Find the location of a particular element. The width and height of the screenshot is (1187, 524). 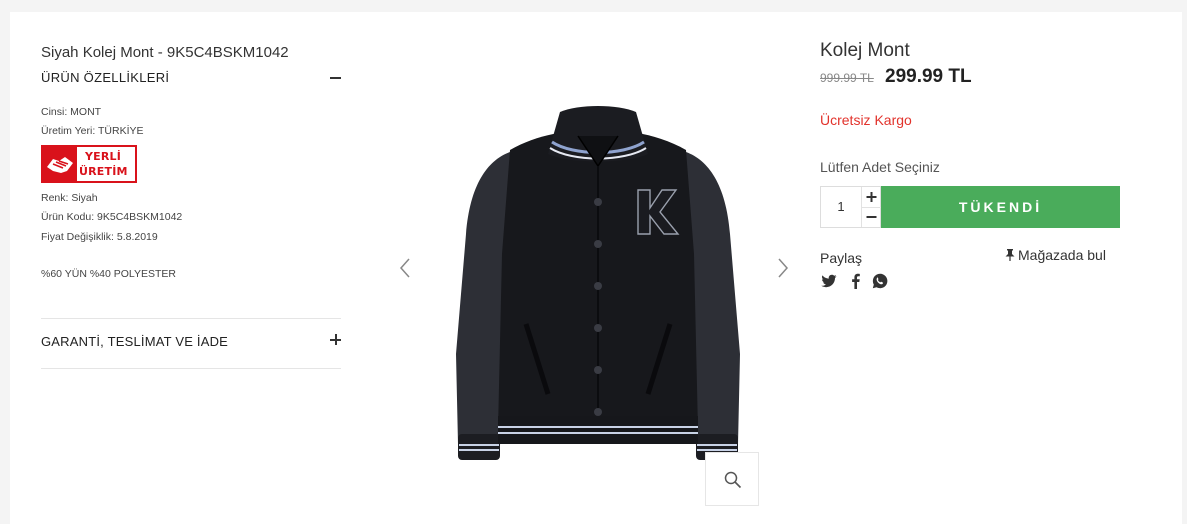

find-in-store-link: Mağazada bul is located at coordinates (1055, 255).